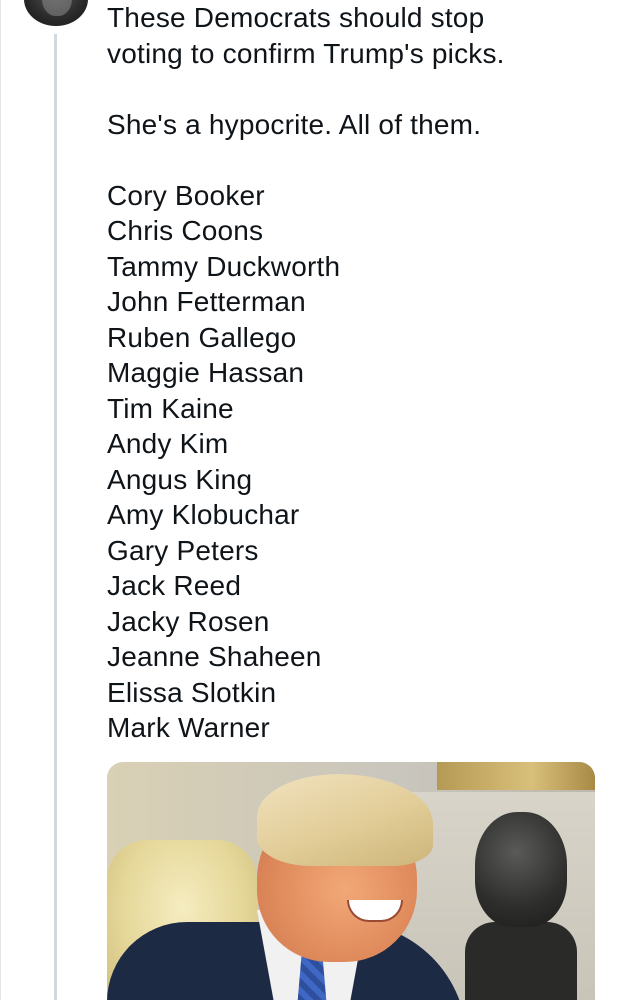  Describe the element at coordinates (345, 820) in the screenshot. I see `person-hair` at that location.